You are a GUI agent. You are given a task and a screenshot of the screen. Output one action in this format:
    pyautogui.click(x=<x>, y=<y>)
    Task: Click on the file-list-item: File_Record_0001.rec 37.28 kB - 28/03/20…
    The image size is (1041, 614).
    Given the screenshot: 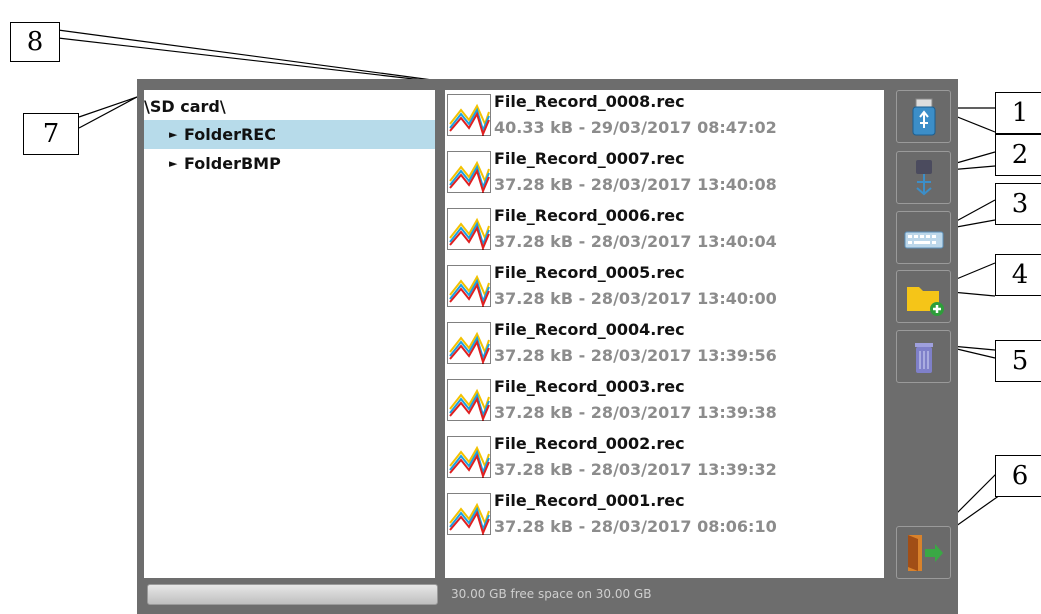 What is the action you would take?
    pyautogui.click(x=664, y=517)
    